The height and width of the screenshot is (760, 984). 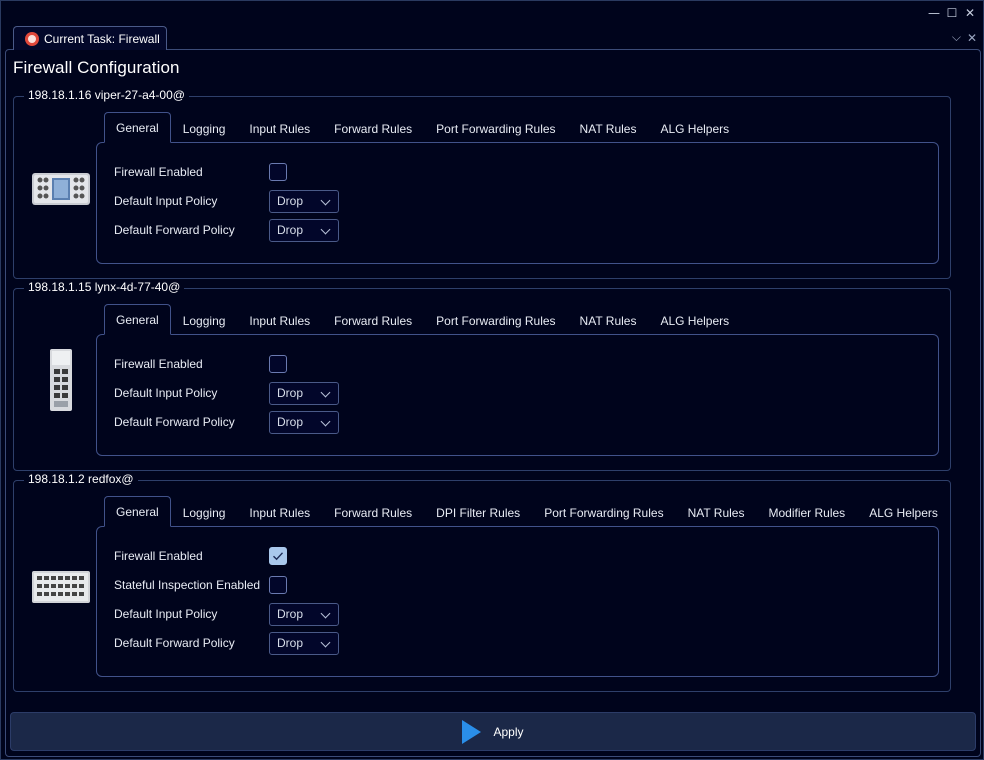 What do you see at coordinates (478, 513) in the screenshot?
I see `tab-dpi-filter-rules: DPI Filter Rules` at bounding box center [478, 513].